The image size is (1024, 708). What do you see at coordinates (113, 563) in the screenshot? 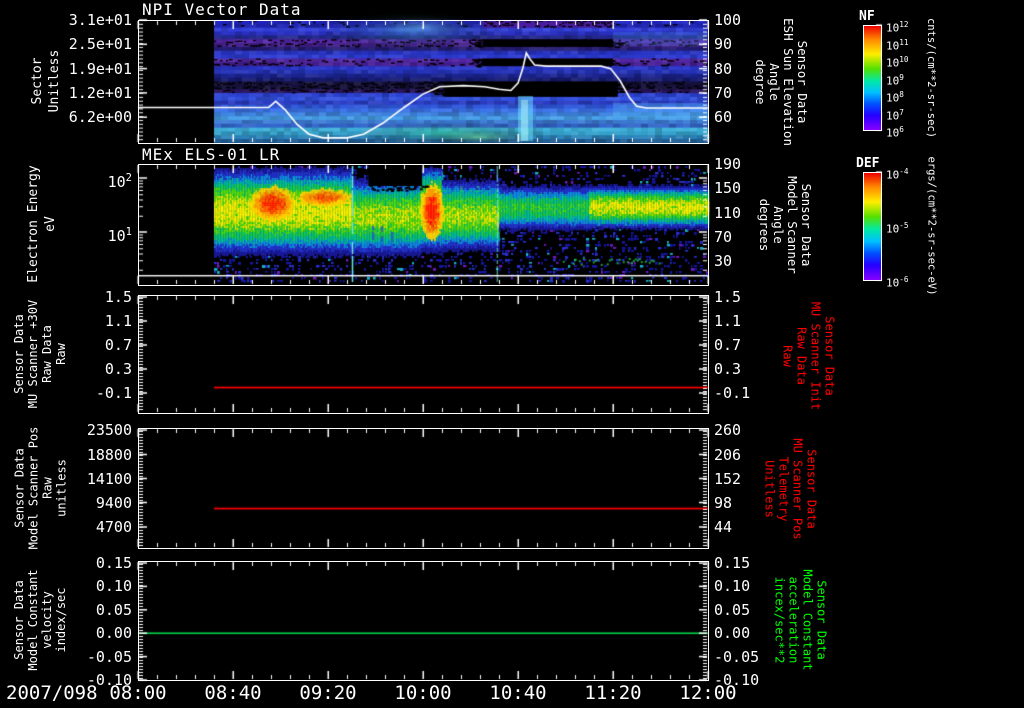
I see `y-tick-label-left: 0.15` at bounding box center [113, 563].